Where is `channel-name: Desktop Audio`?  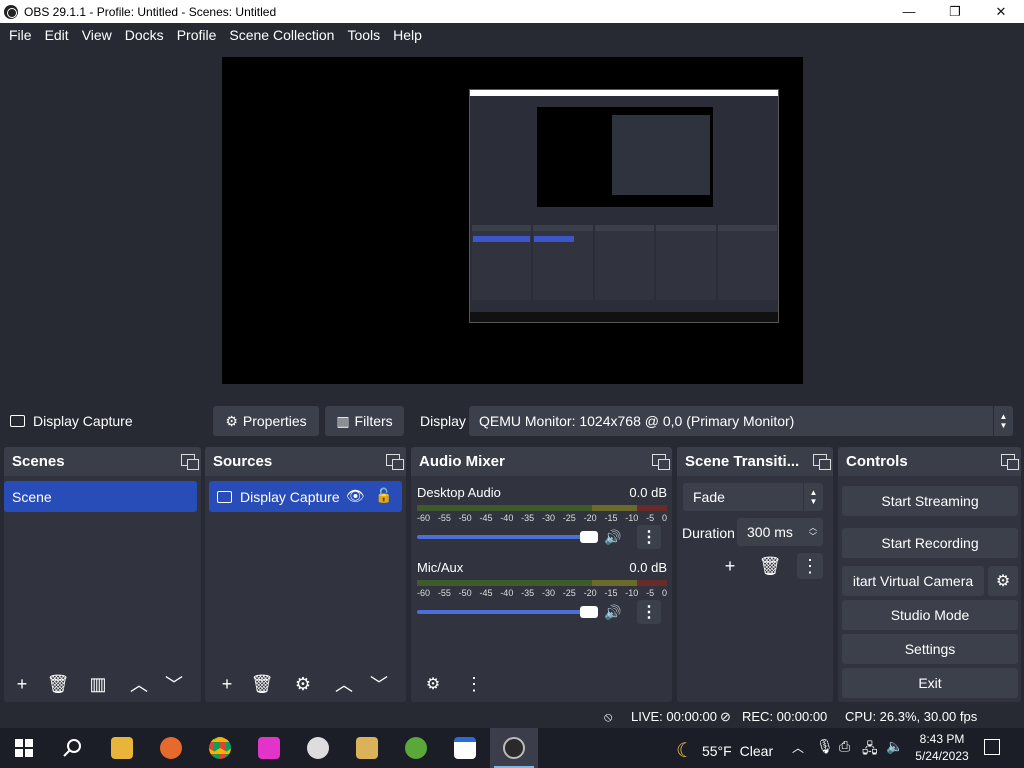 channel-name: Desktop Audio is located at coordinates (459, 492).